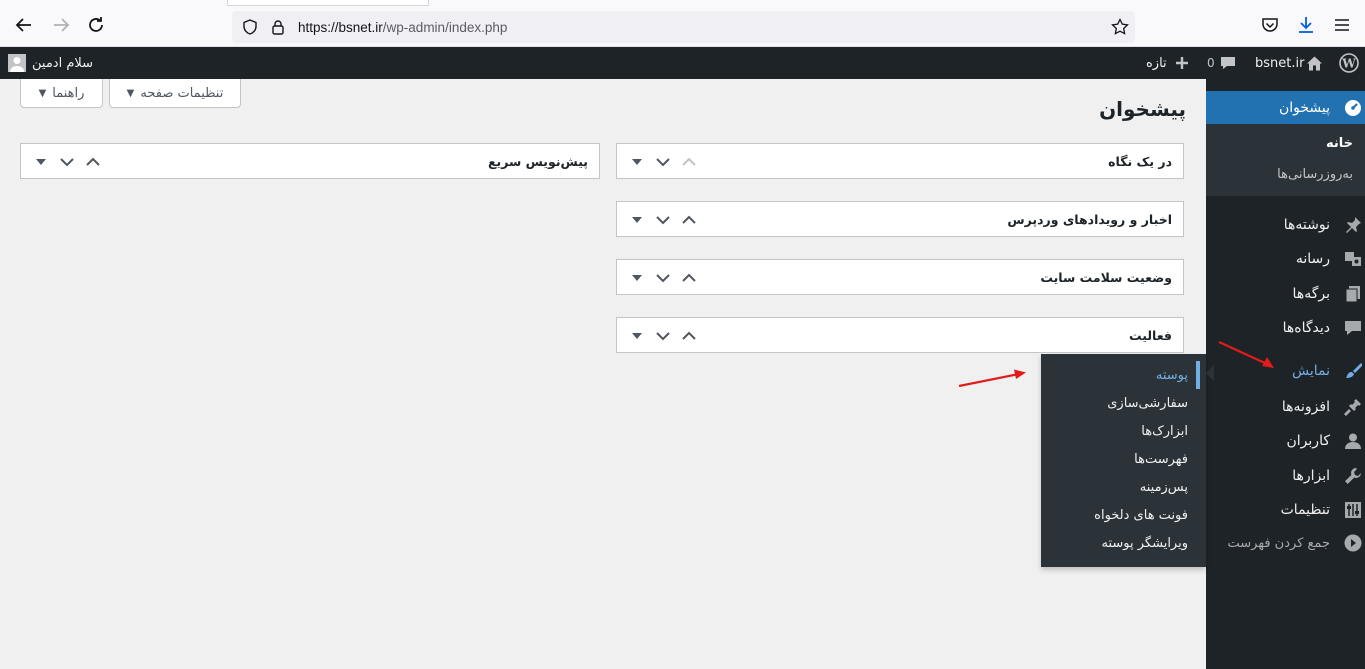 This screenshot has height=669, width=1365. I want to click on bookmark-star-icon, so click(1120, 27).